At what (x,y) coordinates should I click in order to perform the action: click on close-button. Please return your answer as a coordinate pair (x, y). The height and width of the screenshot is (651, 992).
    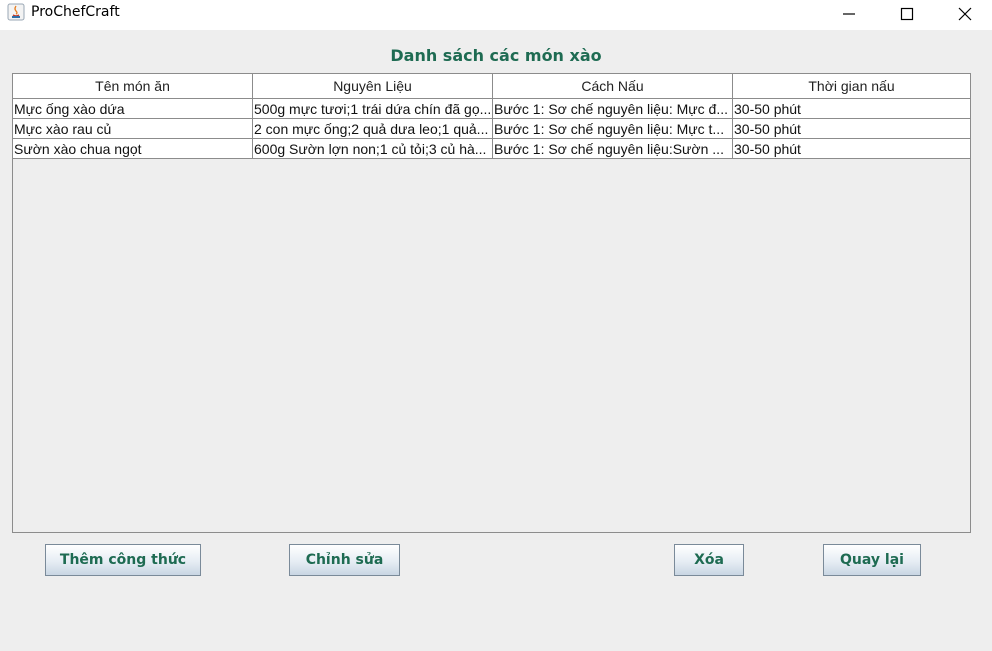
    Looking at the image, I should click on (964, 14).